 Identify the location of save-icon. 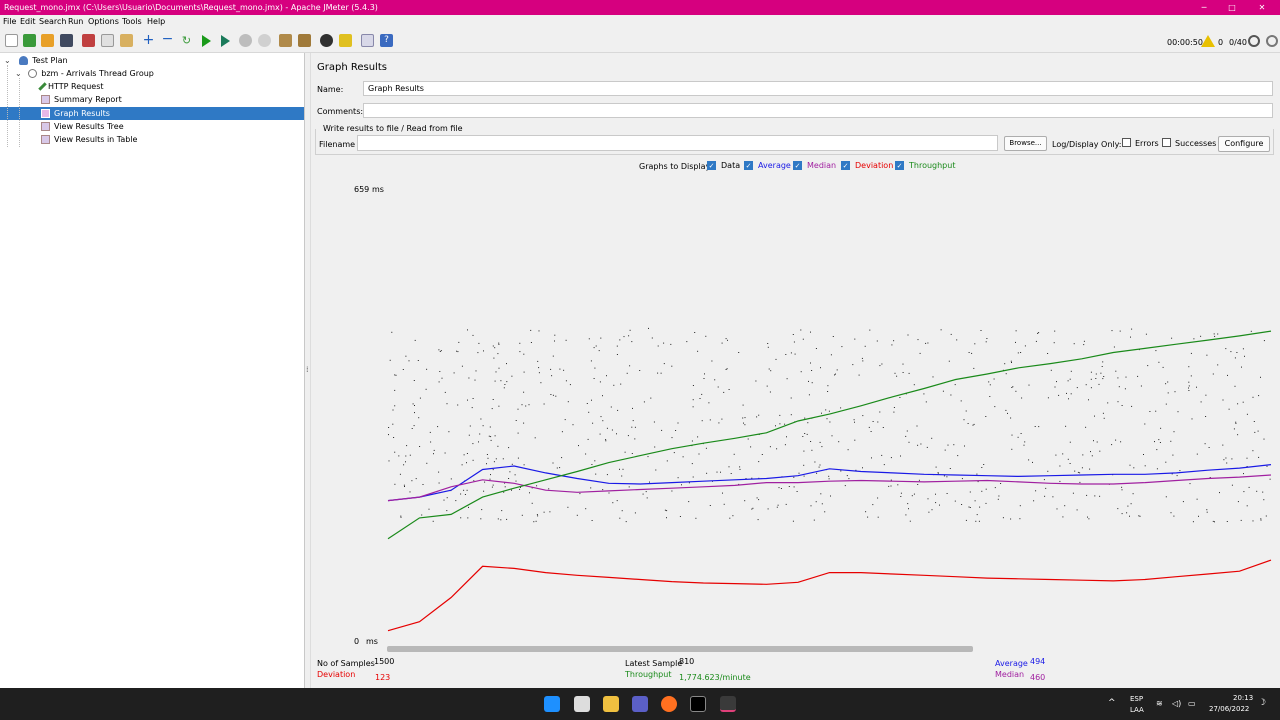
(66, 40).